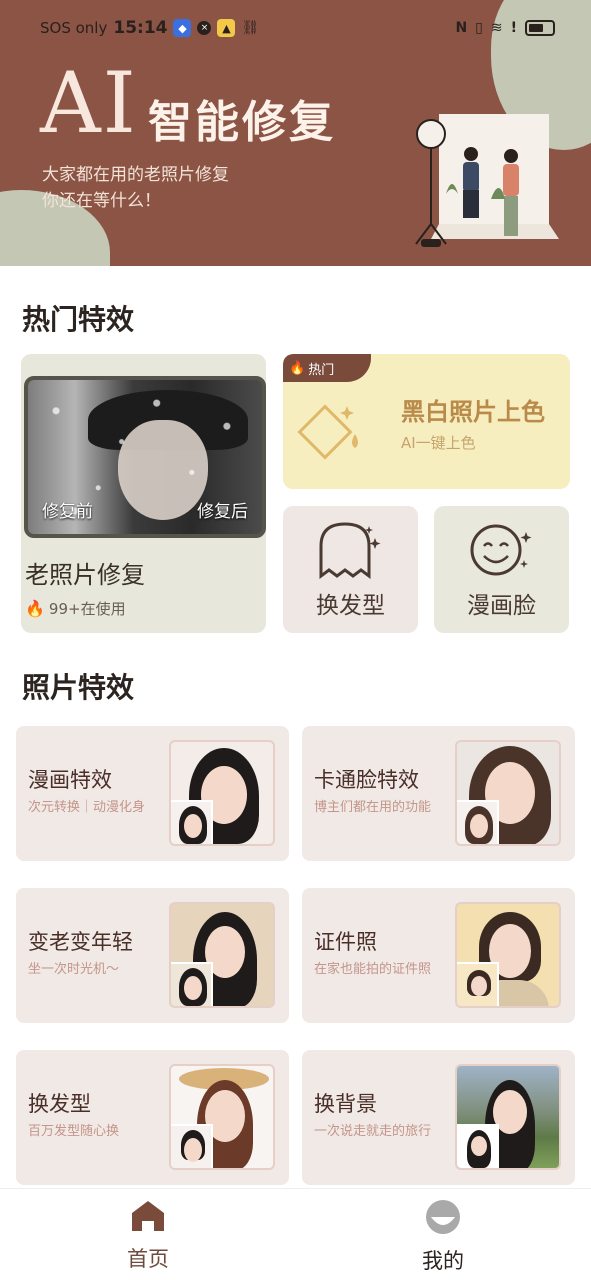 This screenshot has height=1280, width=591. What do you see at coordinates (540, 28) in the screenshot?
I see `battery-icon` at bounding box center [540, 28].